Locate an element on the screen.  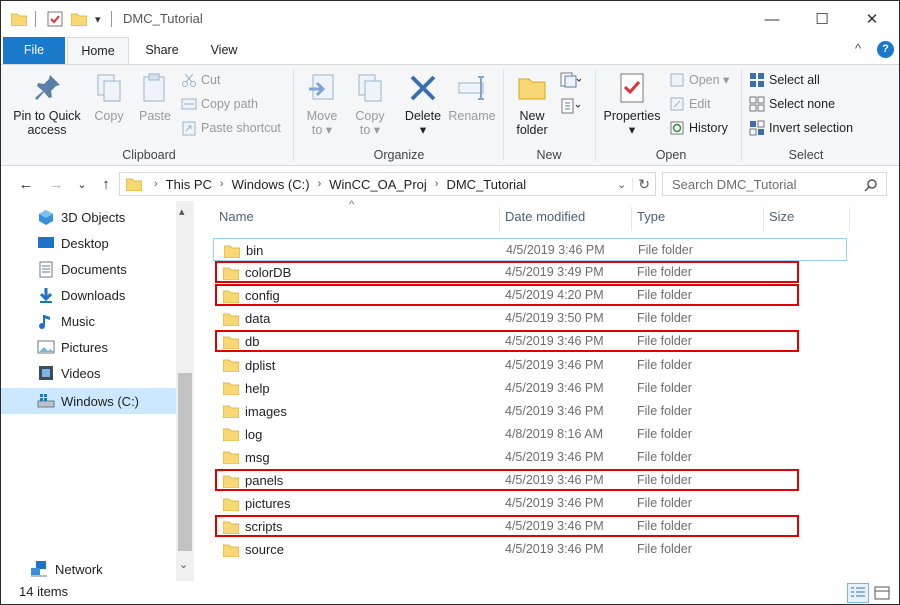
sidebar-item-network: Network is located at coordinates (88, 569).